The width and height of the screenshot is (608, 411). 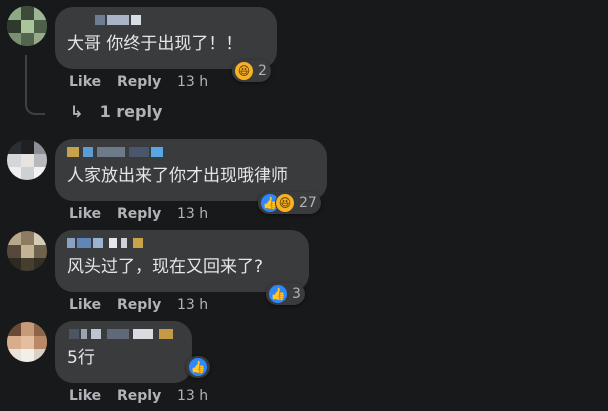 I want to click on reaction-summary: 👍 3, so click(x=285, y=294).